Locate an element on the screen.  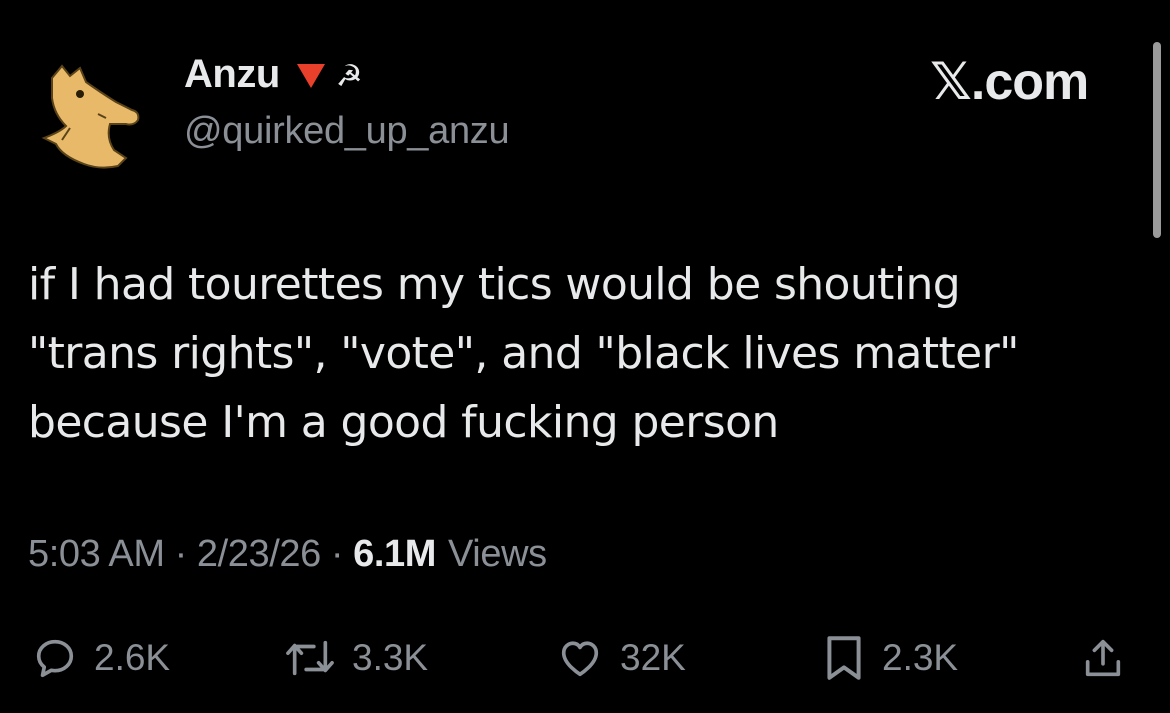
repost-count: 3.3K is located at coordinates (390, 657).